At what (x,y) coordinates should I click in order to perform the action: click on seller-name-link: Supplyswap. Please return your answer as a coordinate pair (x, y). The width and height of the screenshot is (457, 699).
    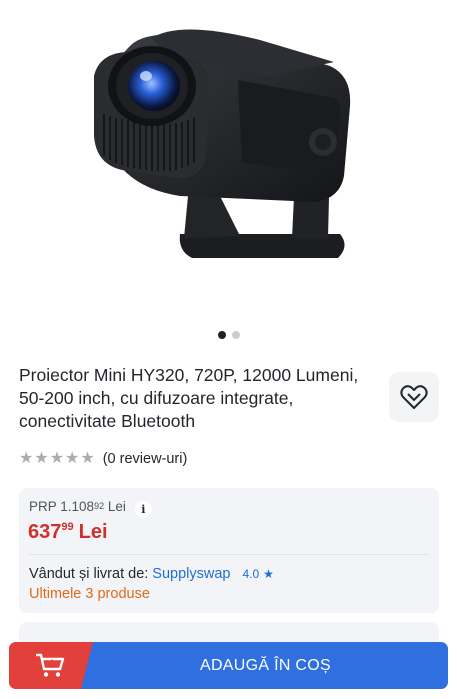
    Looking at the image, I should click on (191, 574).